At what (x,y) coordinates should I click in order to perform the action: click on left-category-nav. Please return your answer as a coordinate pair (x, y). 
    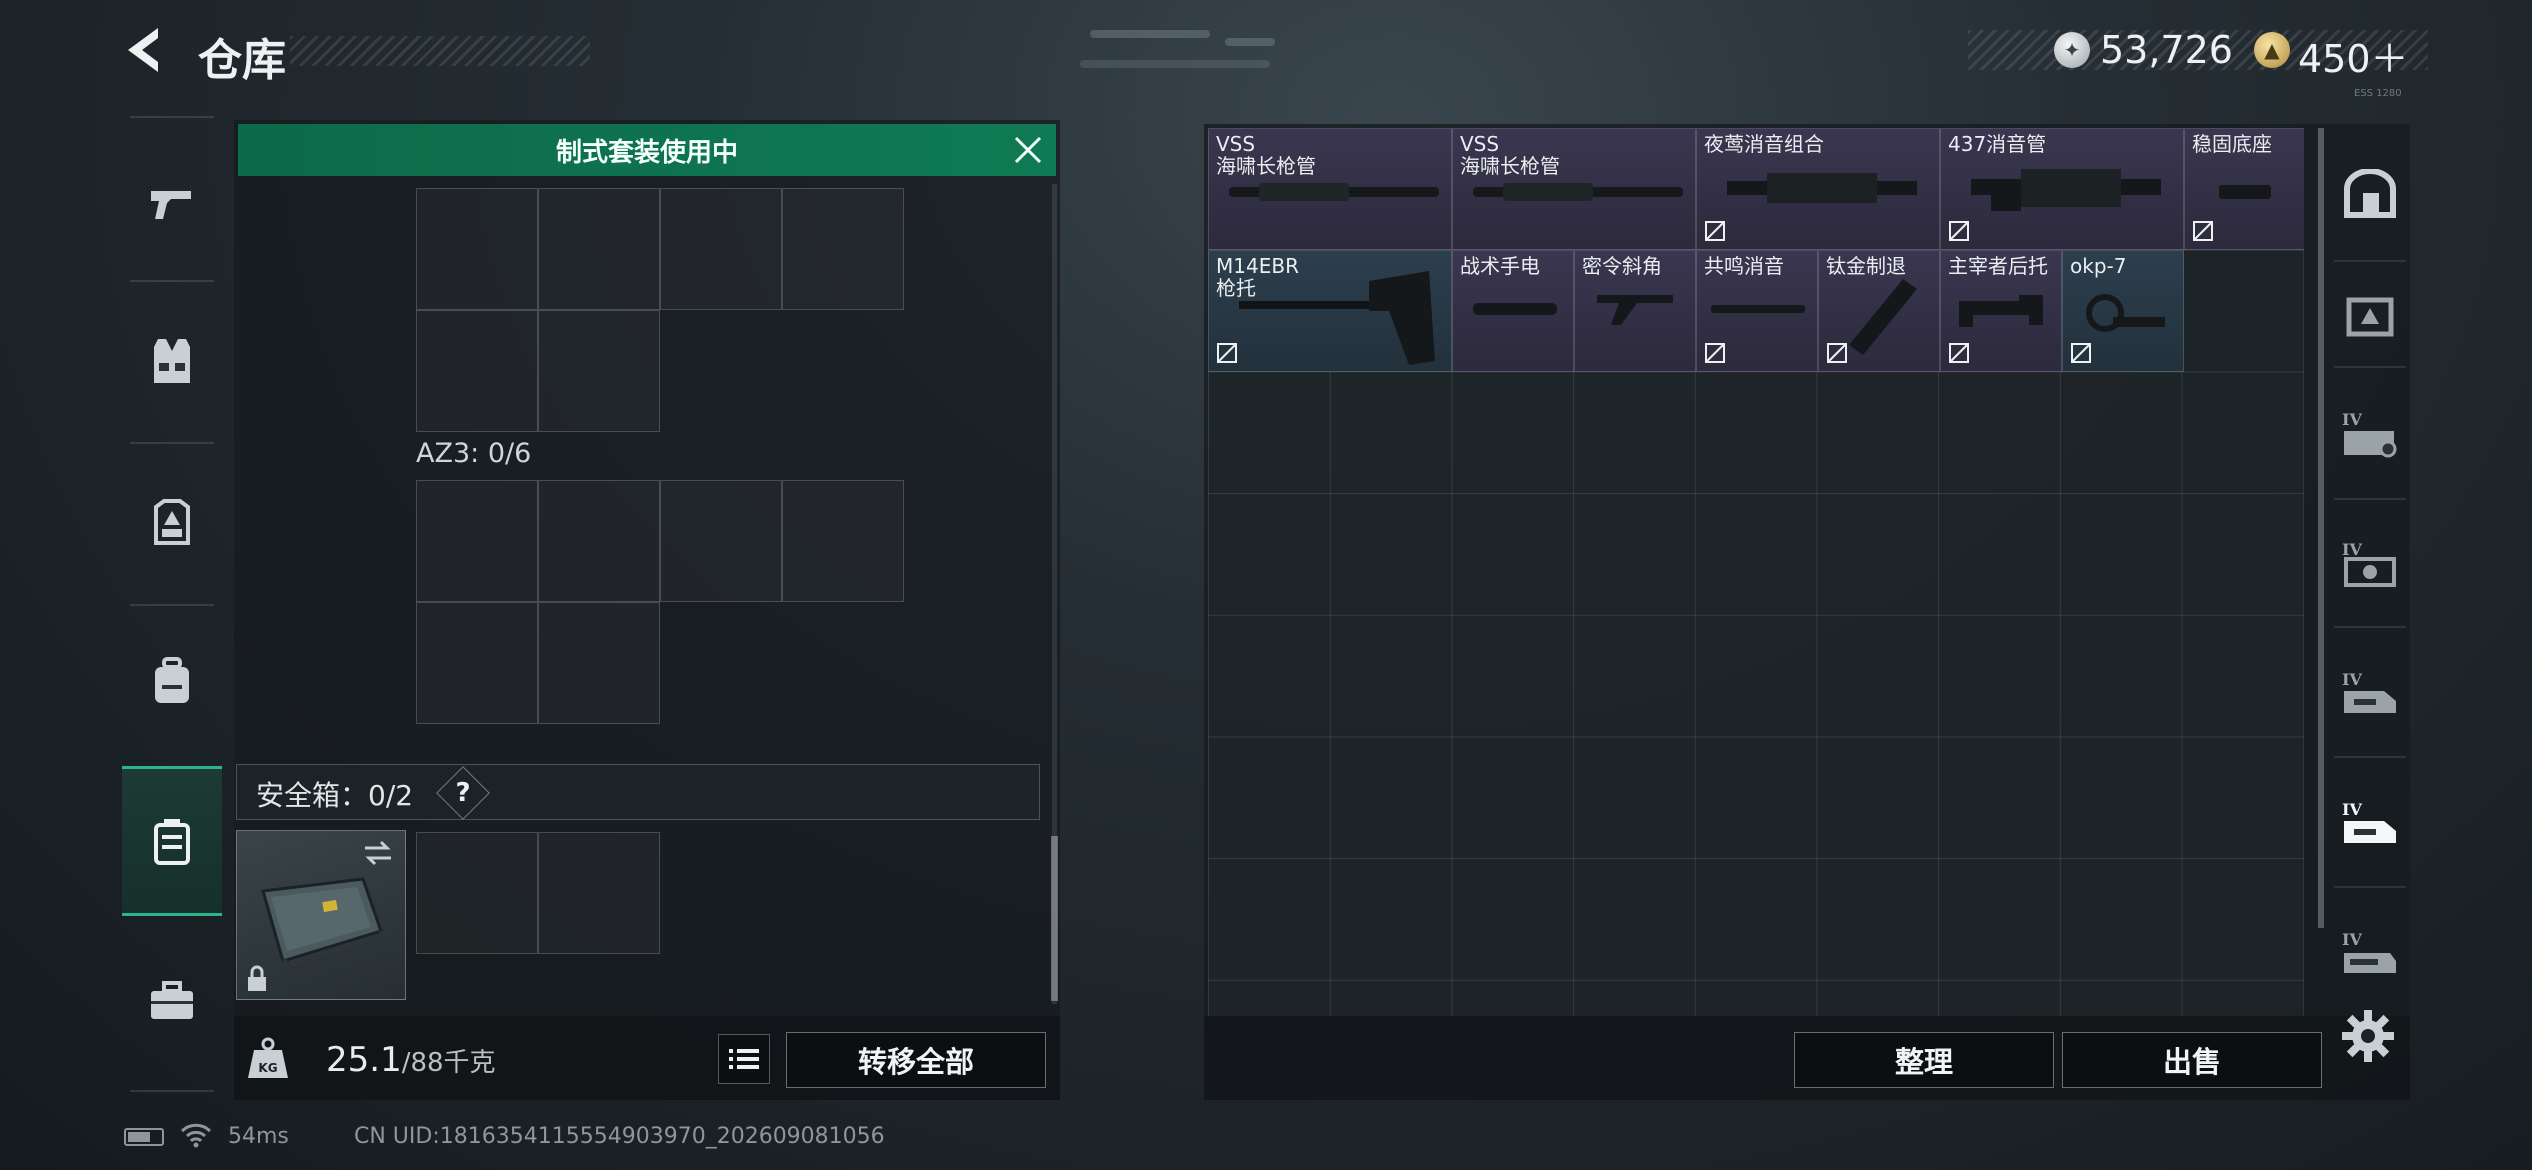
    Looking at the image, I should click on (172, 604).